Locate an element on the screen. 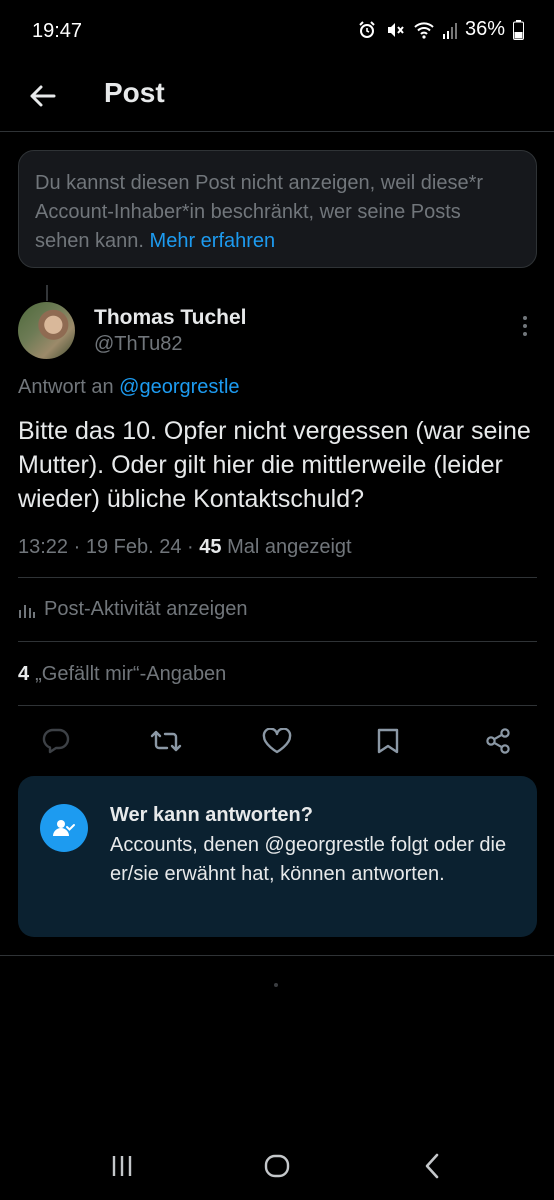  reply-card-title: Wer kann antworten? is located at coordinates (211, 815).